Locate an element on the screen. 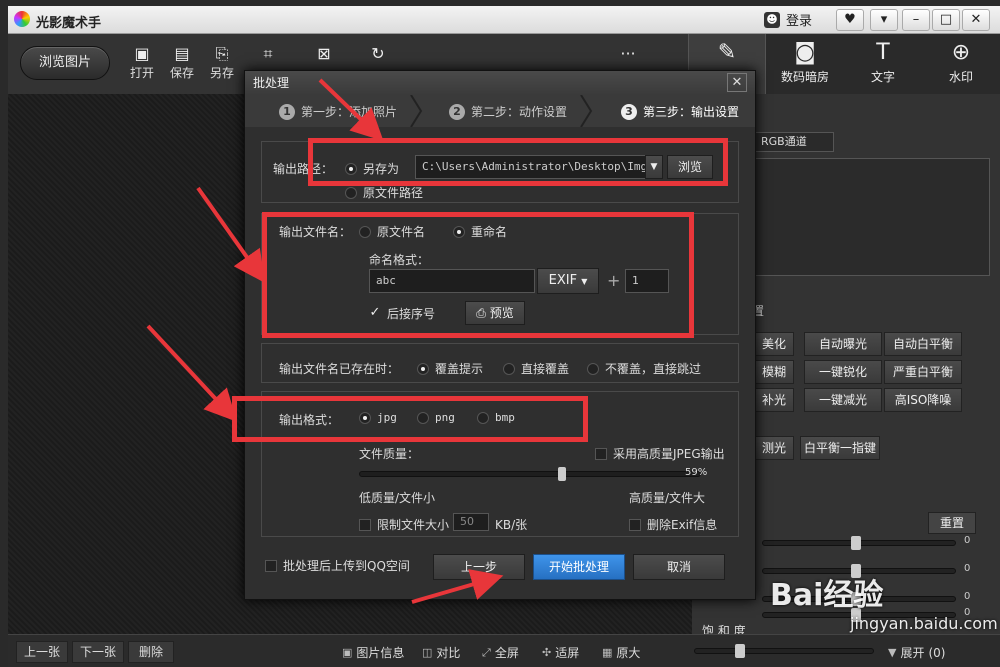 The width and height of the screenshot is (1000, 667). watermark-site: jingyan.baidu.com is located at coordinates (924, 623).